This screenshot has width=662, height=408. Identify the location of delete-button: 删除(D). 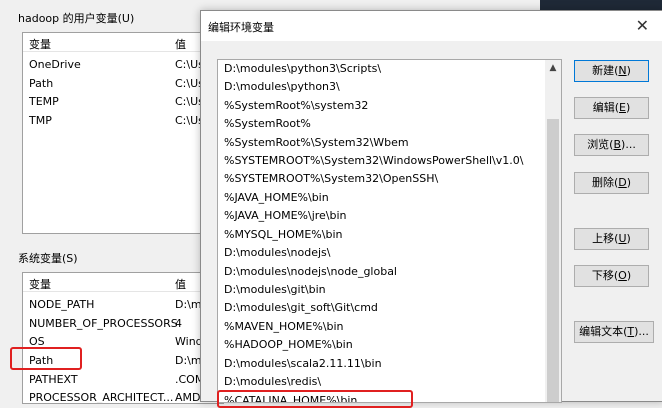
(611, 183).